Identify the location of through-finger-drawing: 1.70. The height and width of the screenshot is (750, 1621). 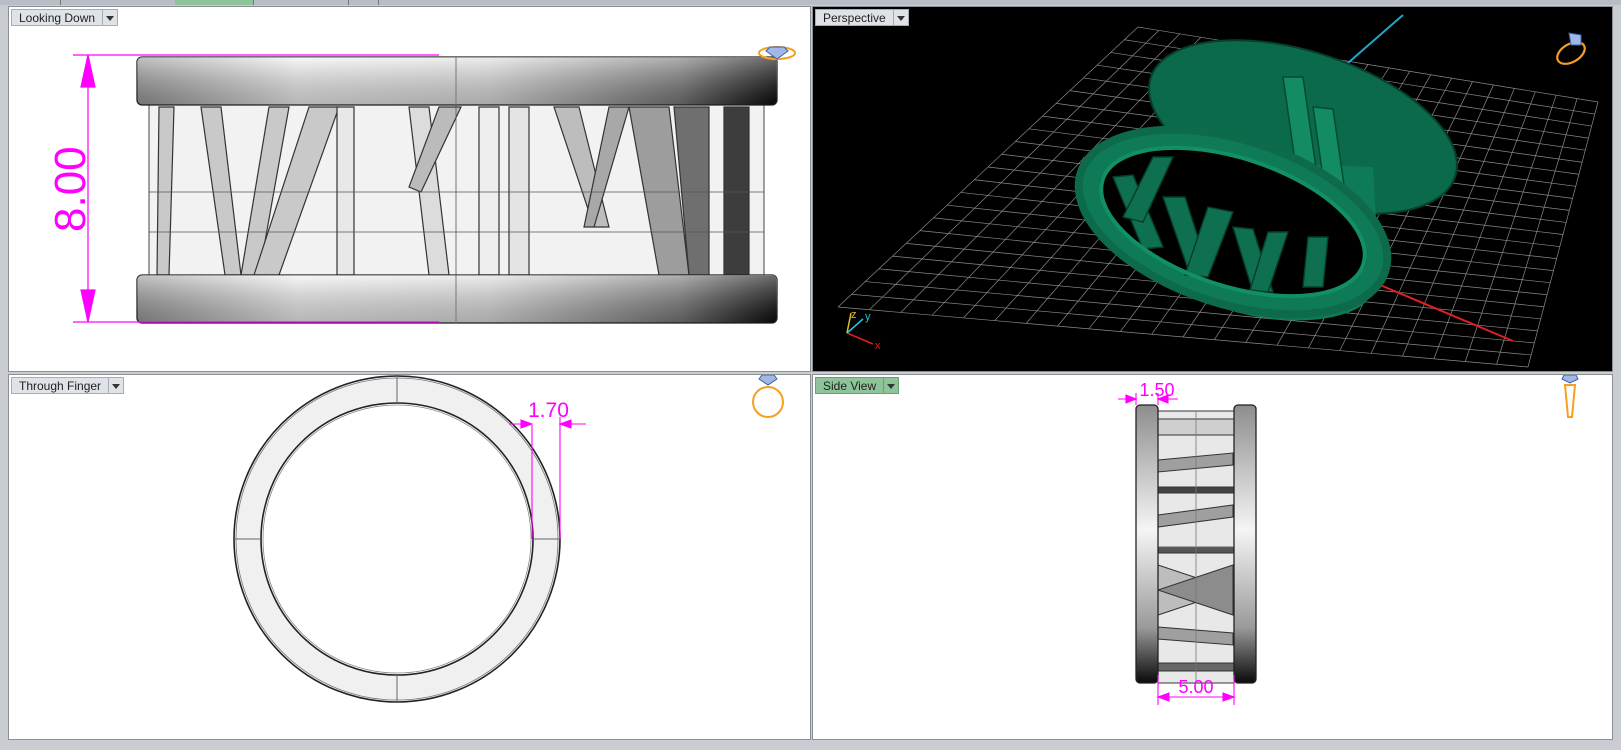
(508, 539).